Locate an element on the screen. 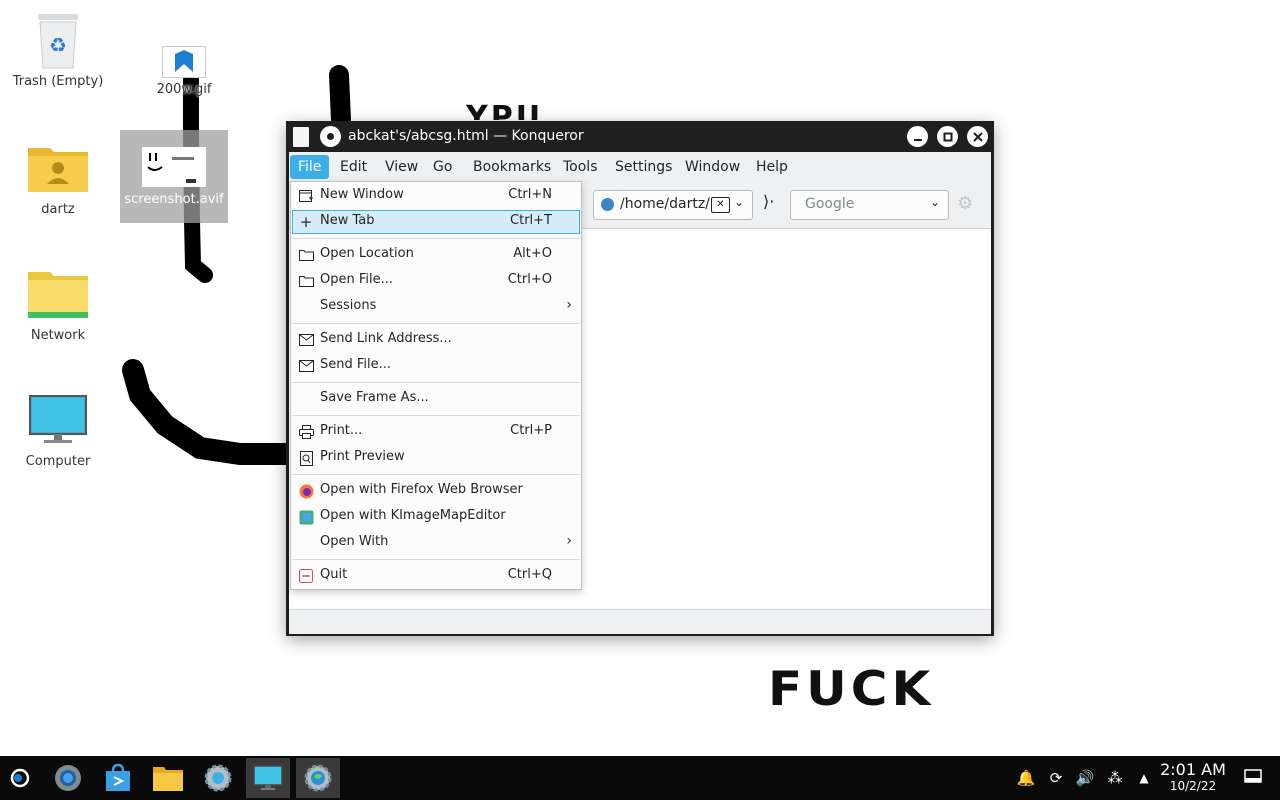 This screenshot has height=800, width=1280. menu-item-quit: Quit Ctrl+Q is located at coordinates (436, 576).